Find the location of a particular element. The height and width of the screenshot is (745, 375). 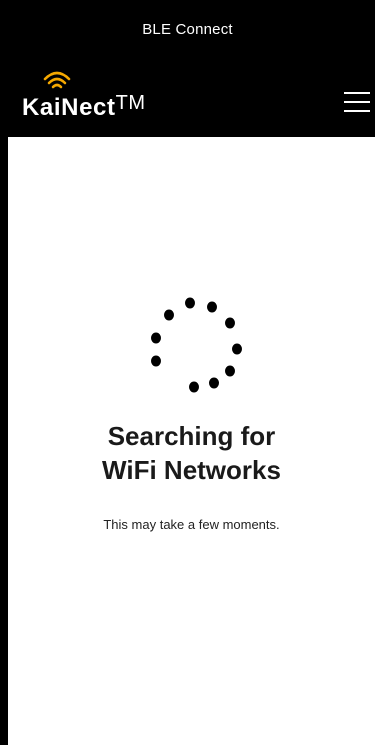

hamburger-menu-icon is located at coordinates (357, 102).